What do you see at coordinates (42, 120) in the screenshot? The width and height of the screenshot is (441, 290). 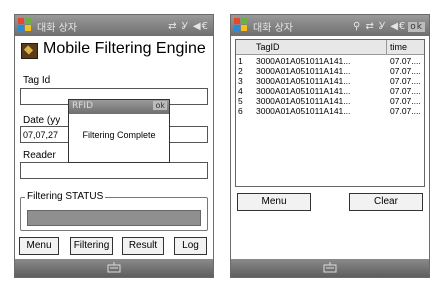 I see `date-label: Date (yy` at bounding box center [42, 120].